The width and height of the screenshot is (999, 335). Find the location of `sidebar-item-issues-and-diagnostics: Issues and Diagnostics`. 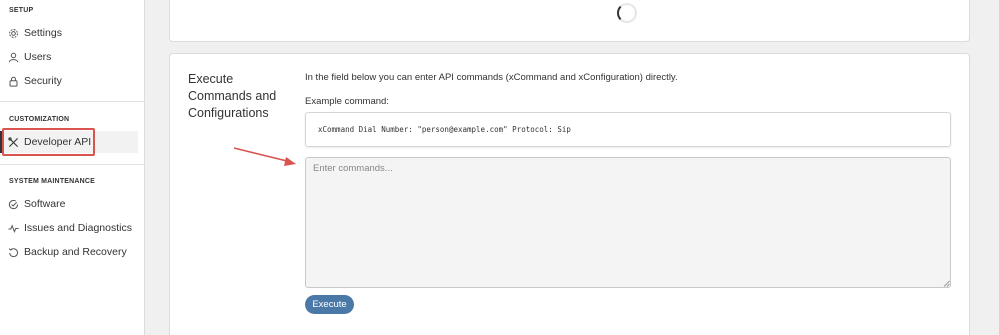

sidebar-item-issues-and-diagnostics: Issues and Diagnostics is located at coordinates (69, 228).